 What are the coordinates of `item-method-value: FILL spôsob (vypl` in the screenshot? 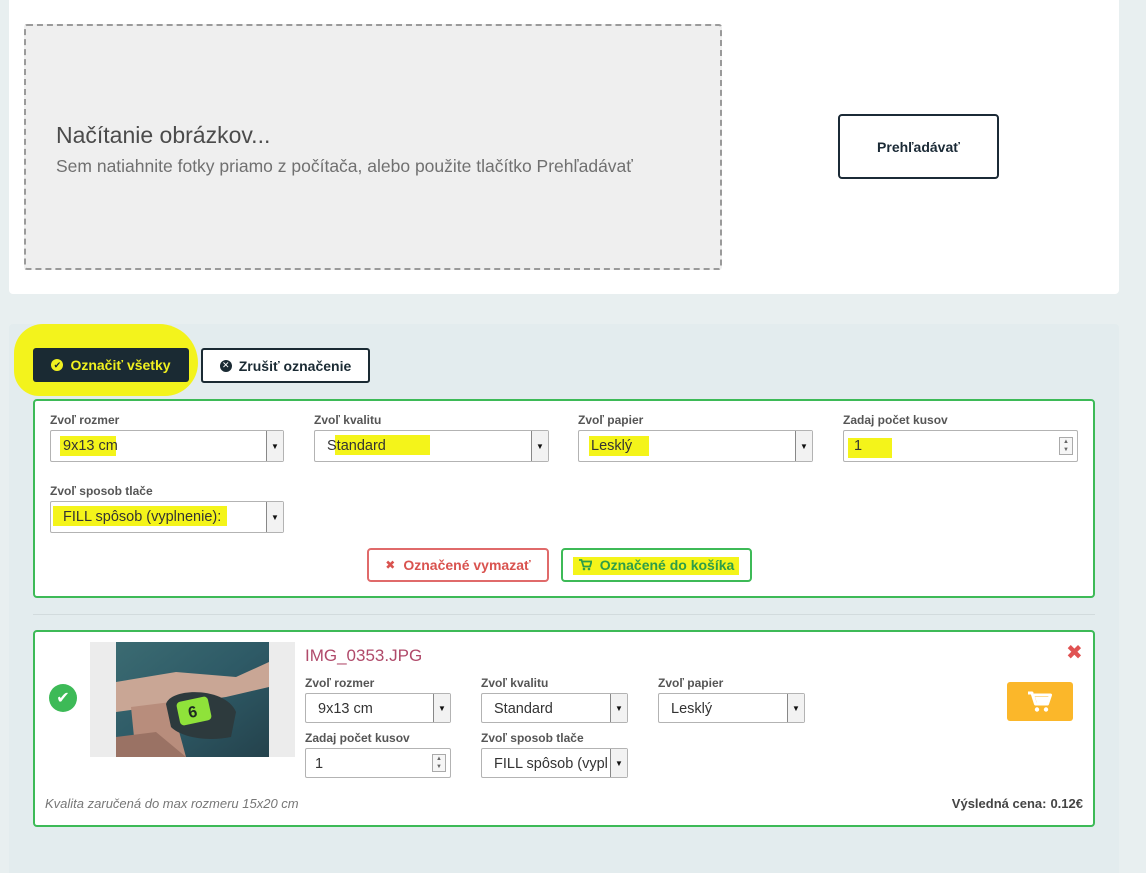 It's located at (550, 764).